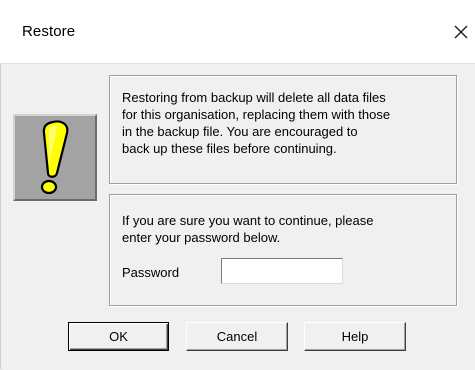 The height and width of the screenshot is (370, 475). I want to click on window-title: Restore, so click(49, 31).